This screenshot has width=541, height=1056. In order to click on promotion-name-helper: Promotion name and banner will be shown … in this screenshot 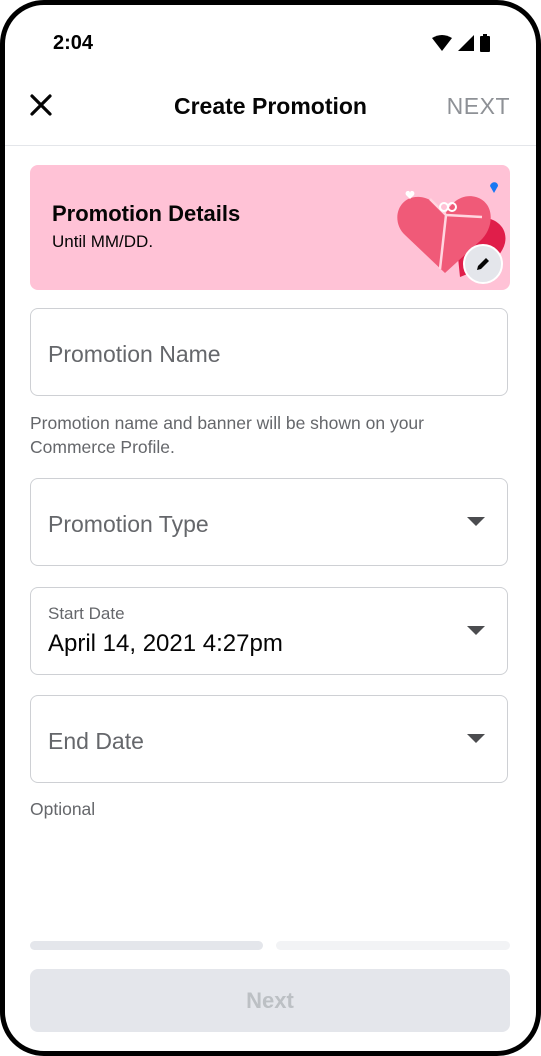, I will do `click(227, 435)`.